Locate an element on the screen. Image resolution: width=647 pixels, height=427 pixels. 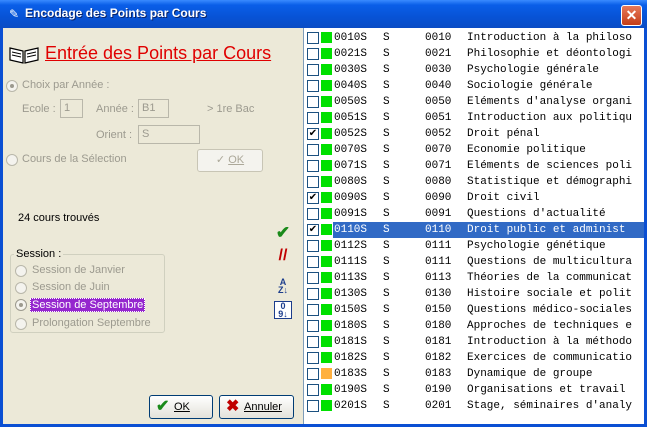
table-row: 0113S S 0113 Théories de la communicat is located at coordinates (474, 278).